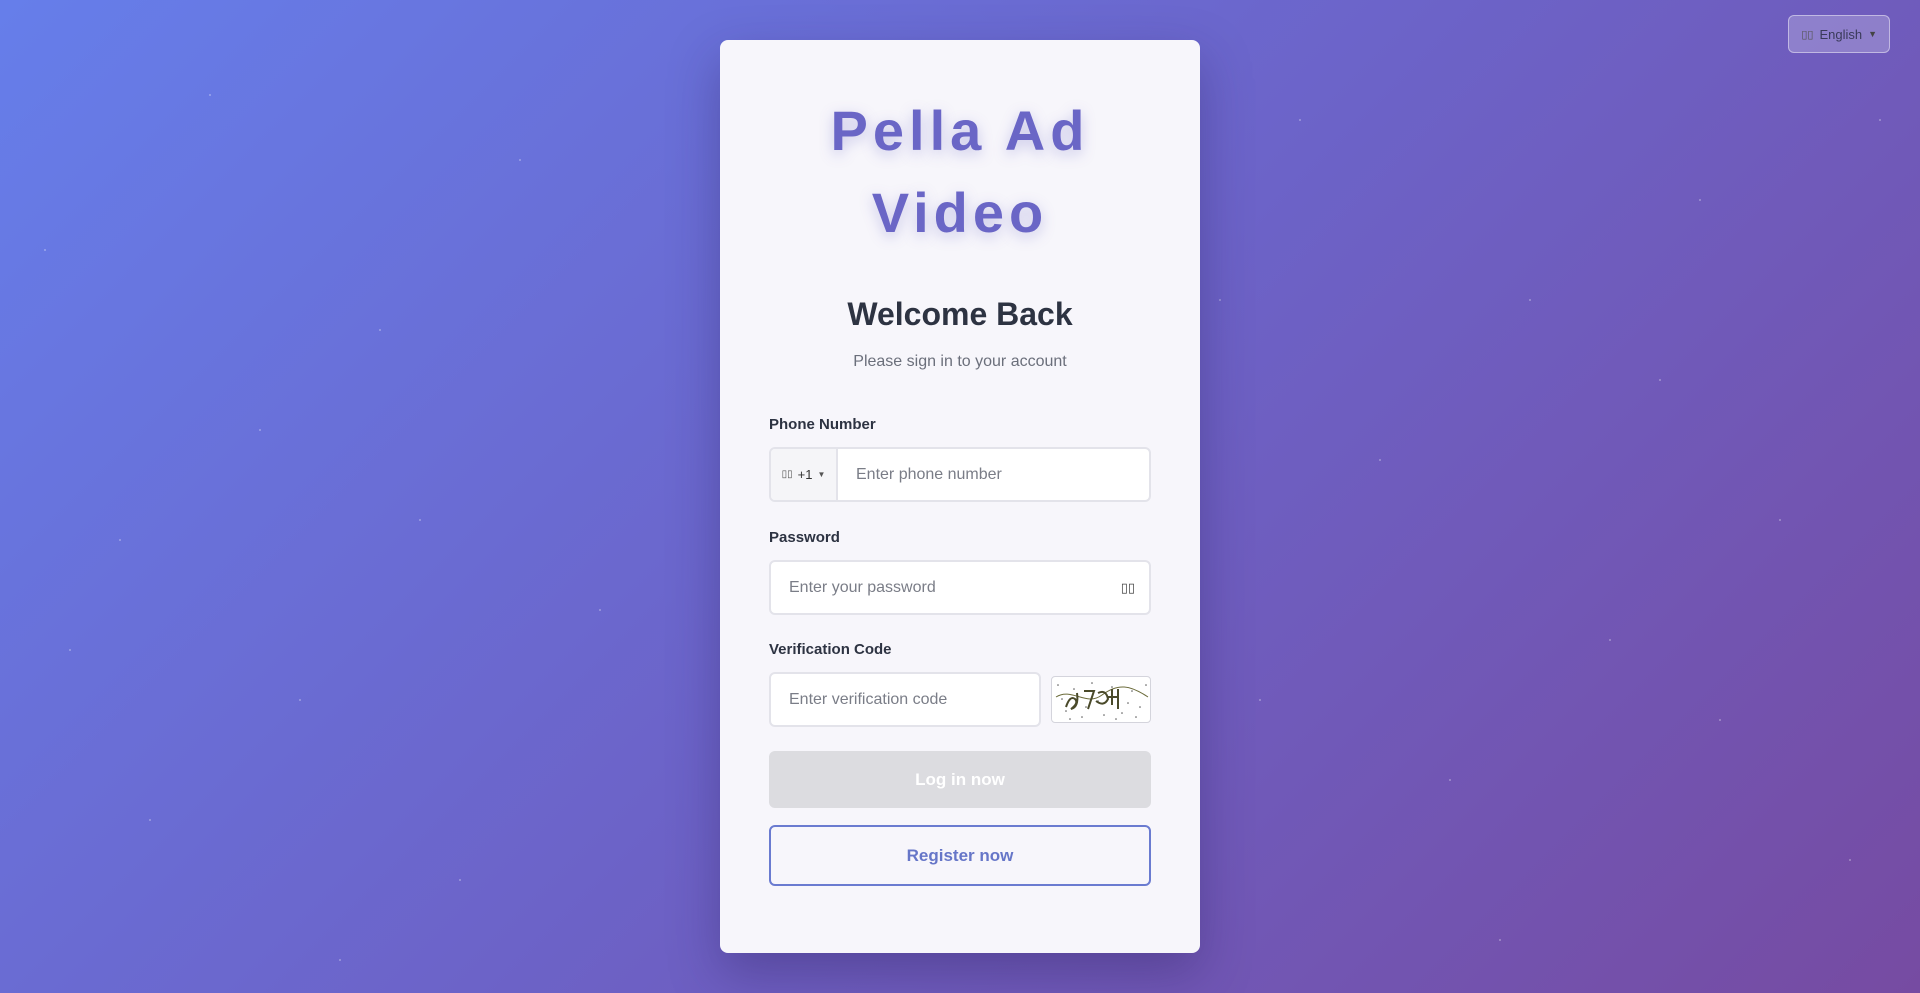 The image size is (1920, 993). Describe the element at coordinates (830, 649) in the screenshot. I see `verification-label: Verification Code` at that location.